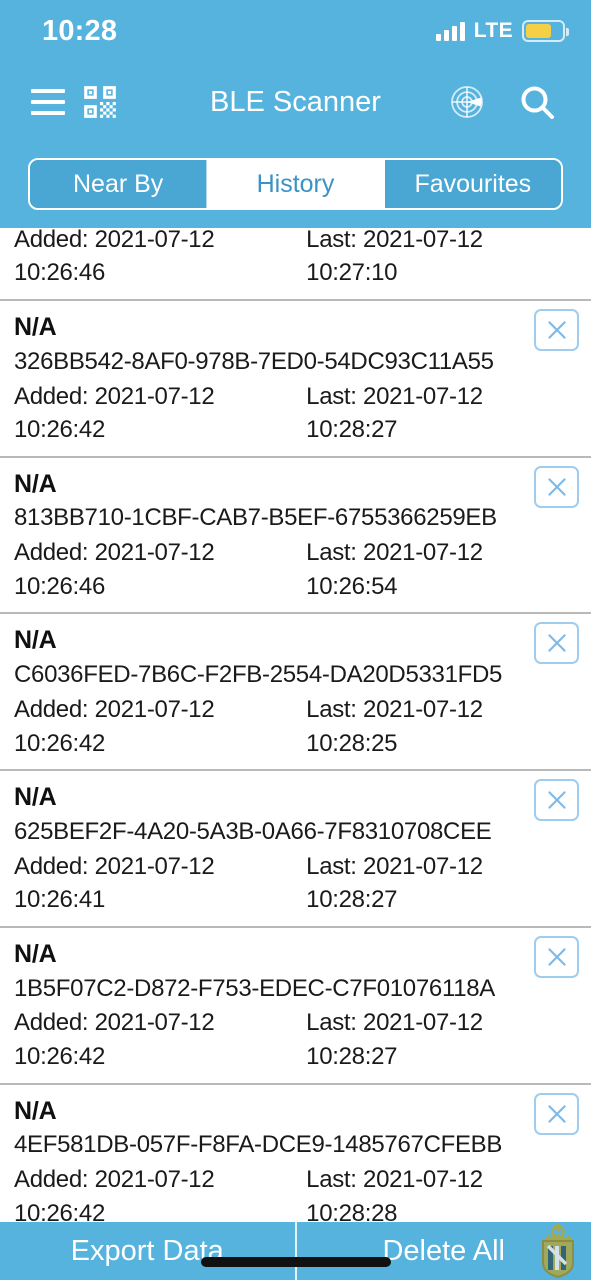  I want to click on device-uuid: 625BEF2F-4A20-5A3B-0A66-7F8310708CEE, so click(253, 831).